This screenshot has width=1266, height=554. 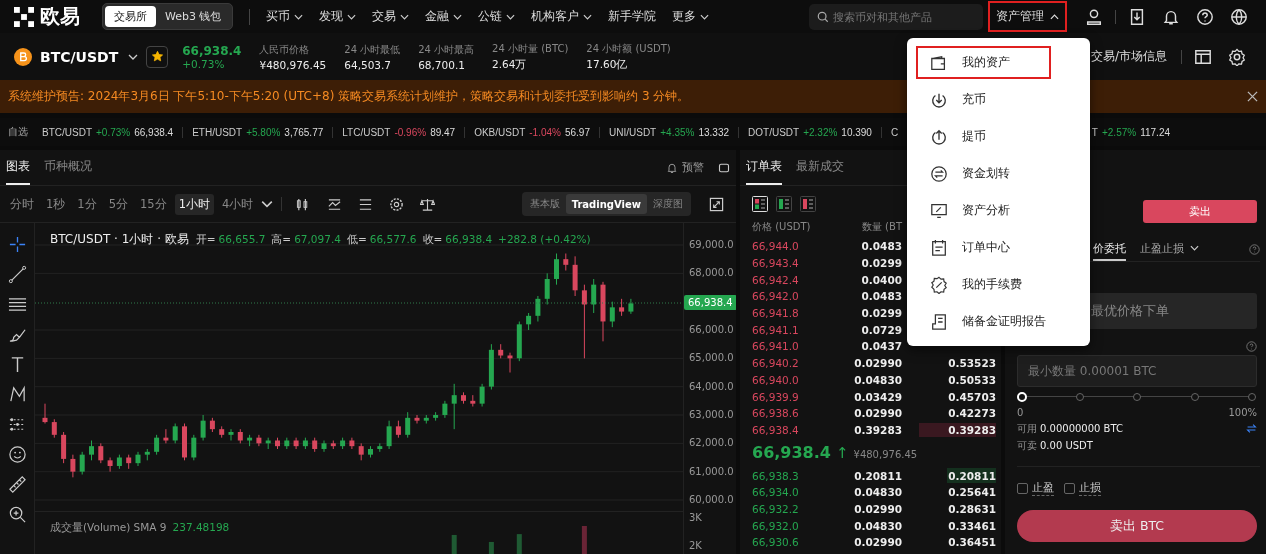 What do you see at coordinates (17, 274) in the screenshot?
I see `trend-line-icon` at bounding box center [17, 274].